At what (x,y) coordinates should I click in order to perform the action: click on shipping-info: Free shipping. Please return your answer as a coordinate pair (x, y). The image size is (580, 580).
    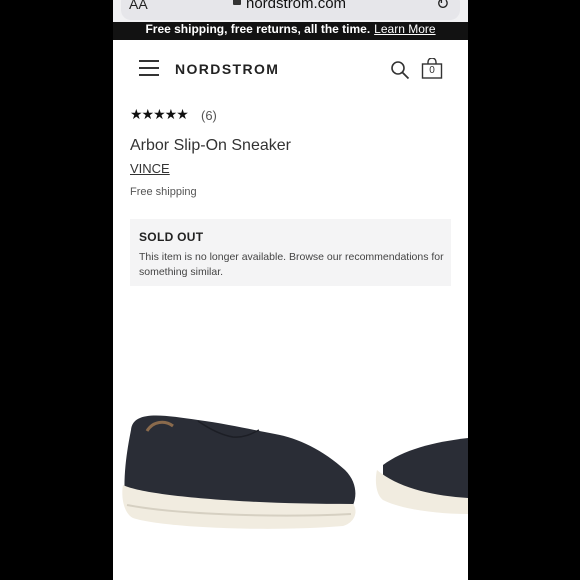
    Looking at the image, I should click on (163, 192).